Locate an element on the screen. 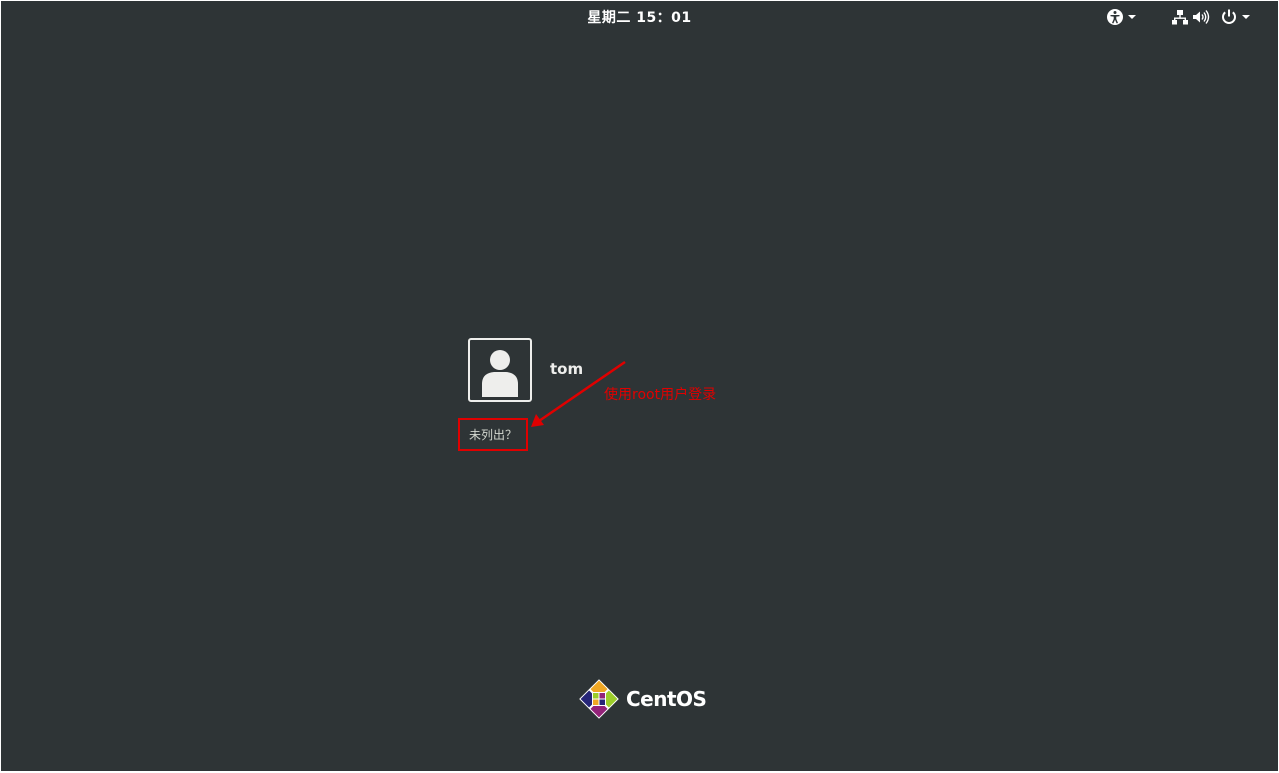  centos-logo-text: CentOS is located at coordinates (666, 699).